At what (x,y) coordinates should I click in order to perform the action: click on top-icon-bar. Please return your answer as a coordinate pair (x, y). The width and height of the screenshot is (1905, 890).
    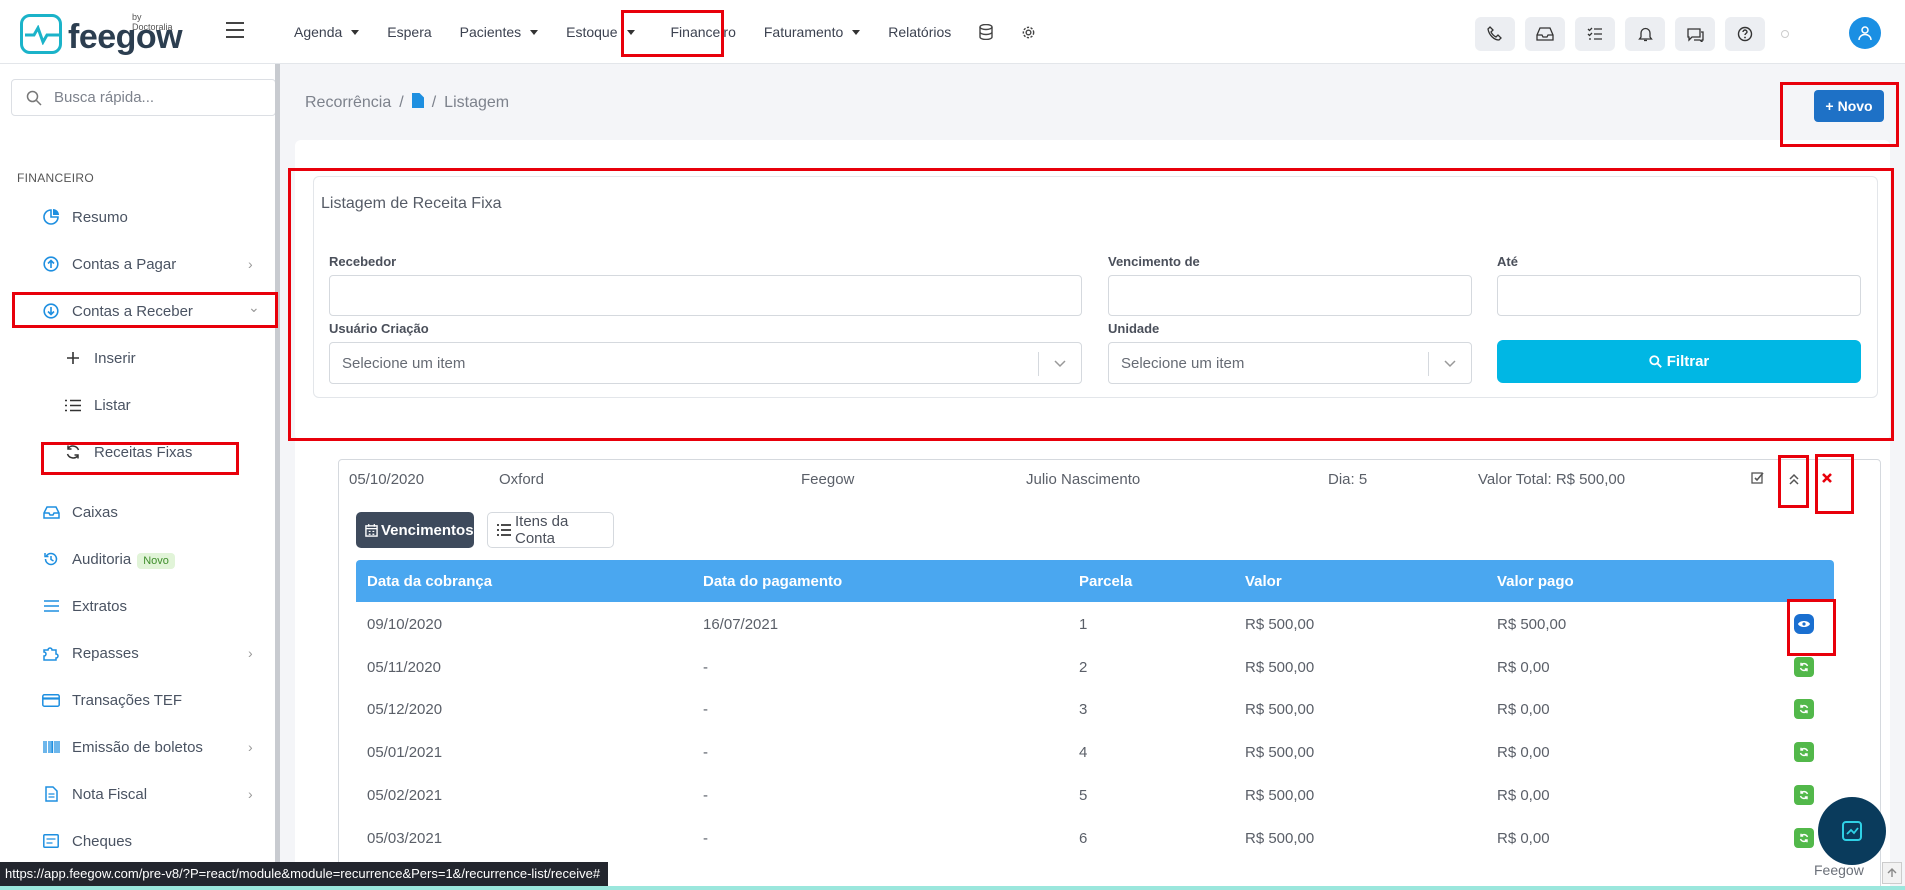
    Looking at the image, I should click on (1635, 34).